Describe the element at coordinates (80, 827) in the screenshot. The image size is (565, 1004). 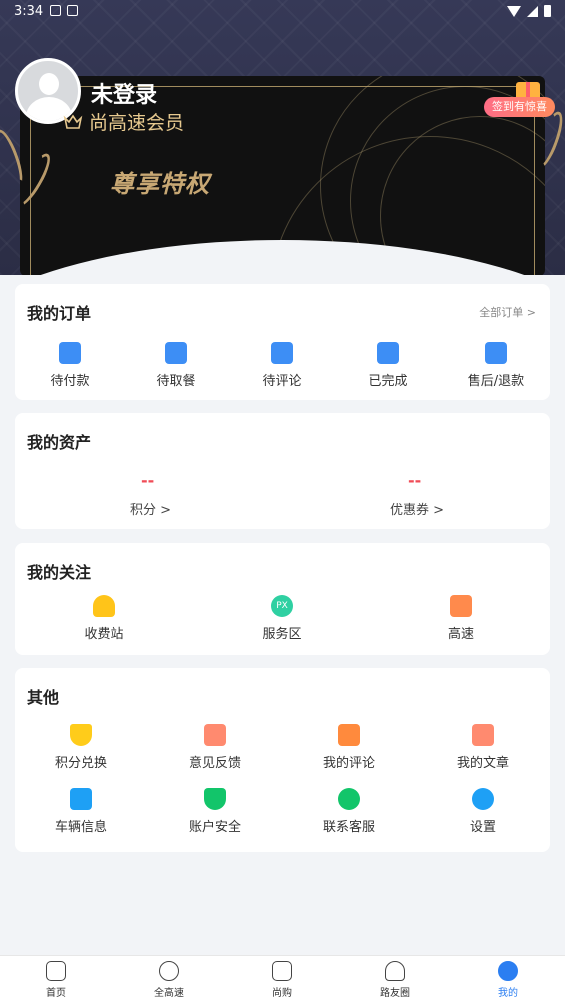
I see `other-item-label: 车辆信息` at that location.